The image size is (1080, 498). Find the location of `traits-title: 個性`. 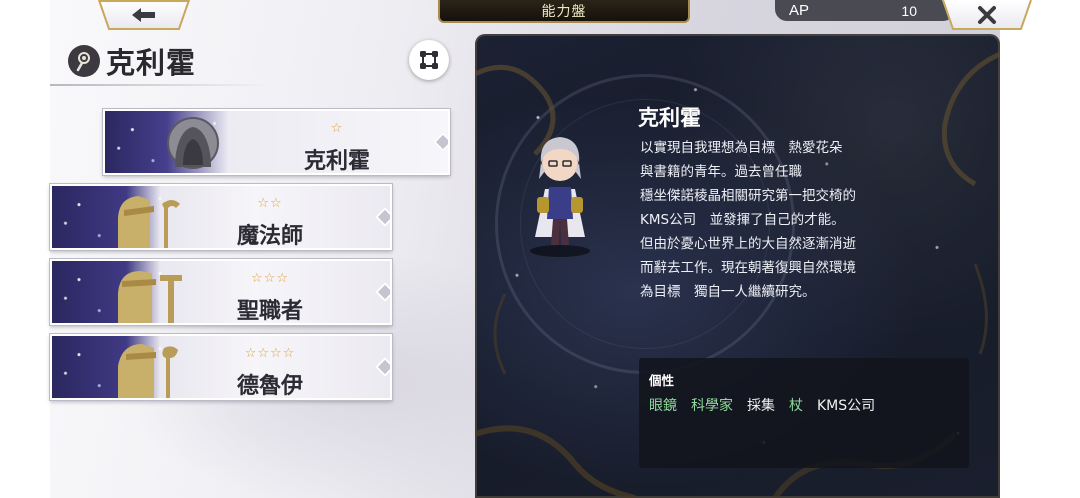

traits-title: 個性 is located at coordinates (662, 380).